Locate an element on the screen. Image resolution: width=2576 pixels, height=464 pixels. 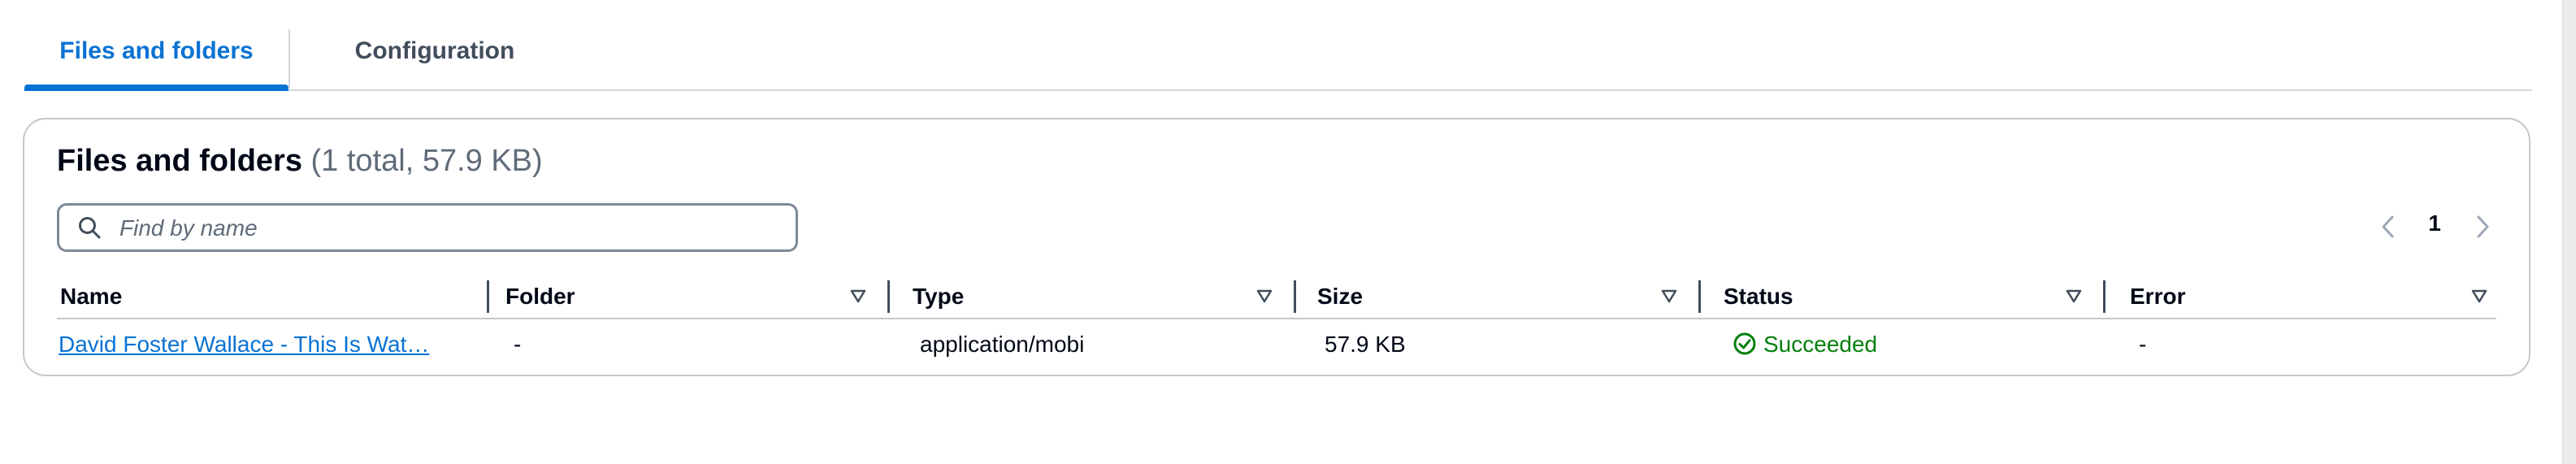
cell-error: - is located at coordinates (2143, 344).